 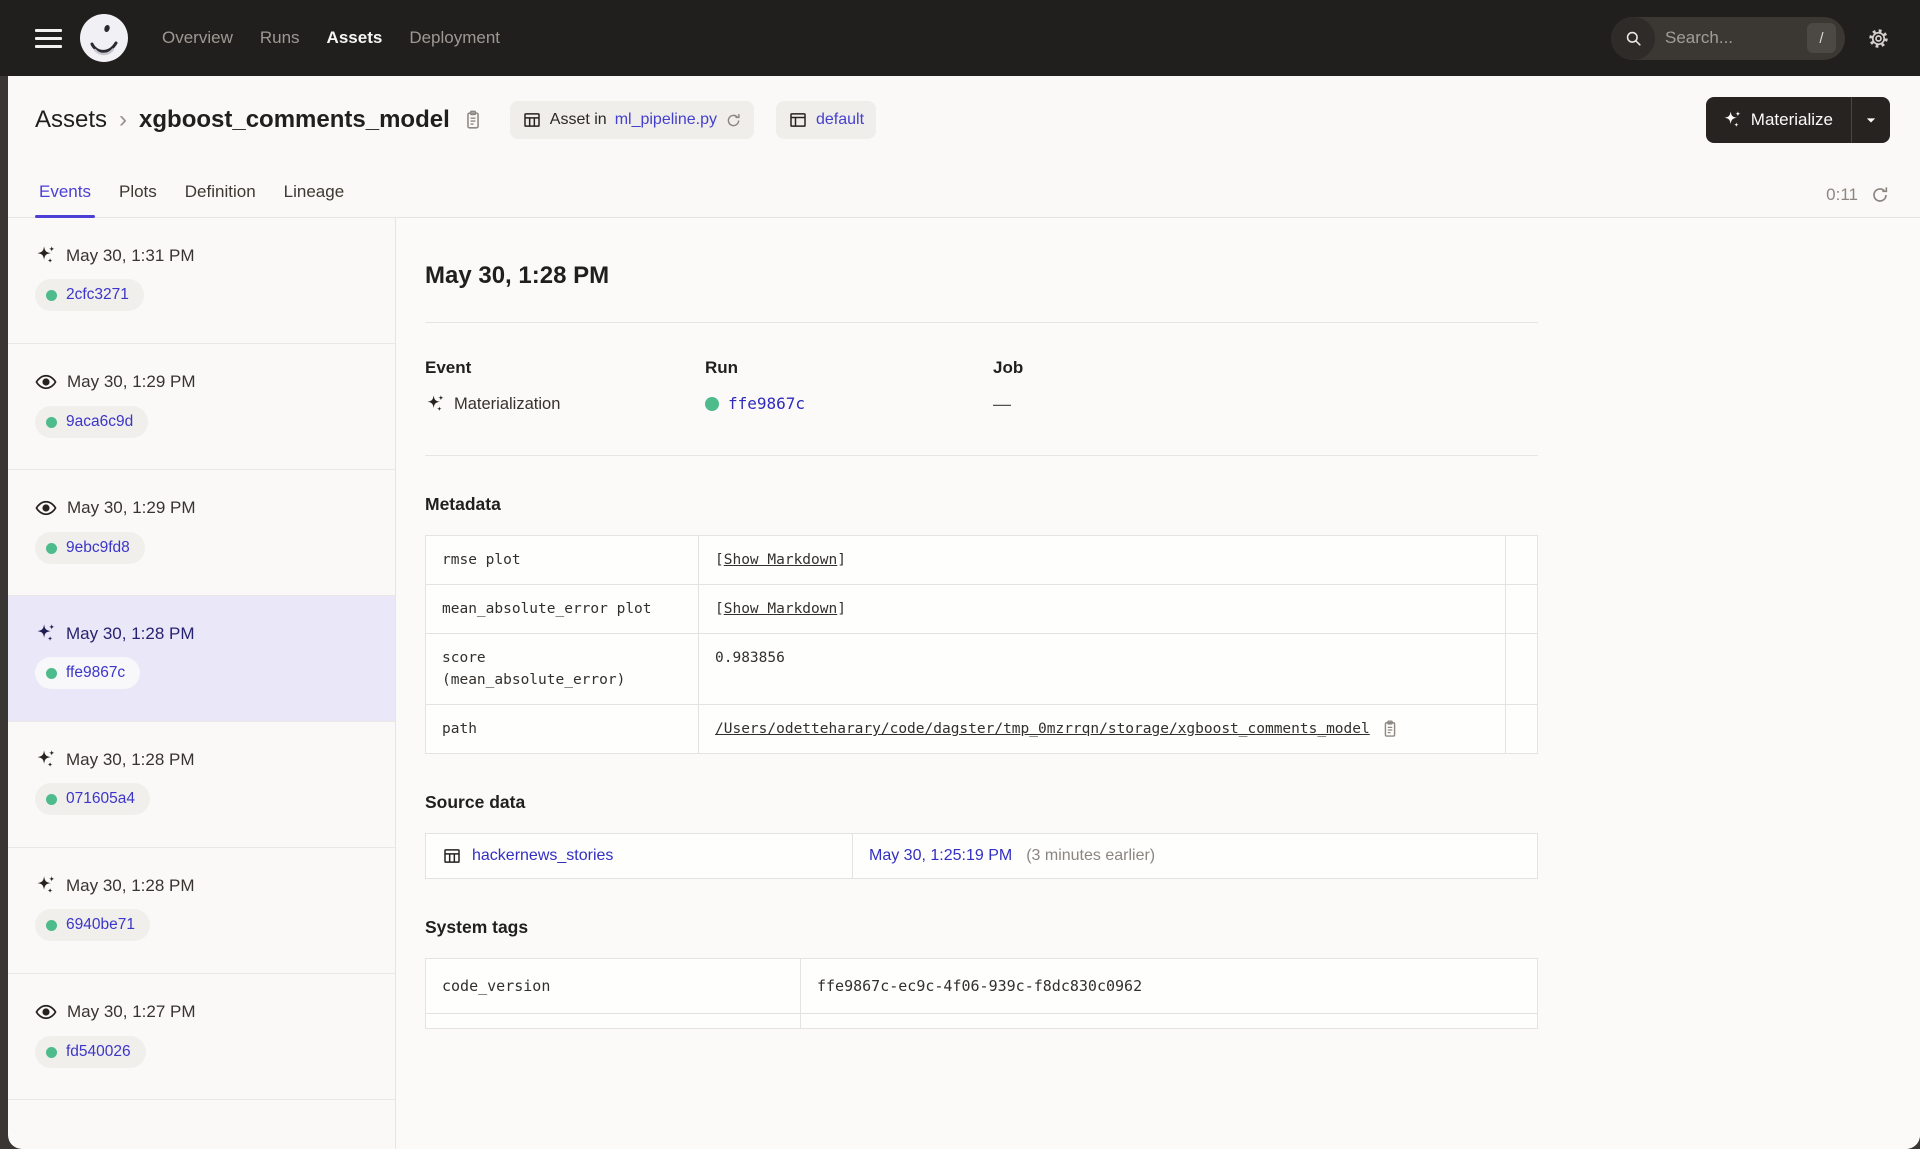 I want to click on event-timestamp: May 30, 1:28 PM, so click(x=130, y=885).